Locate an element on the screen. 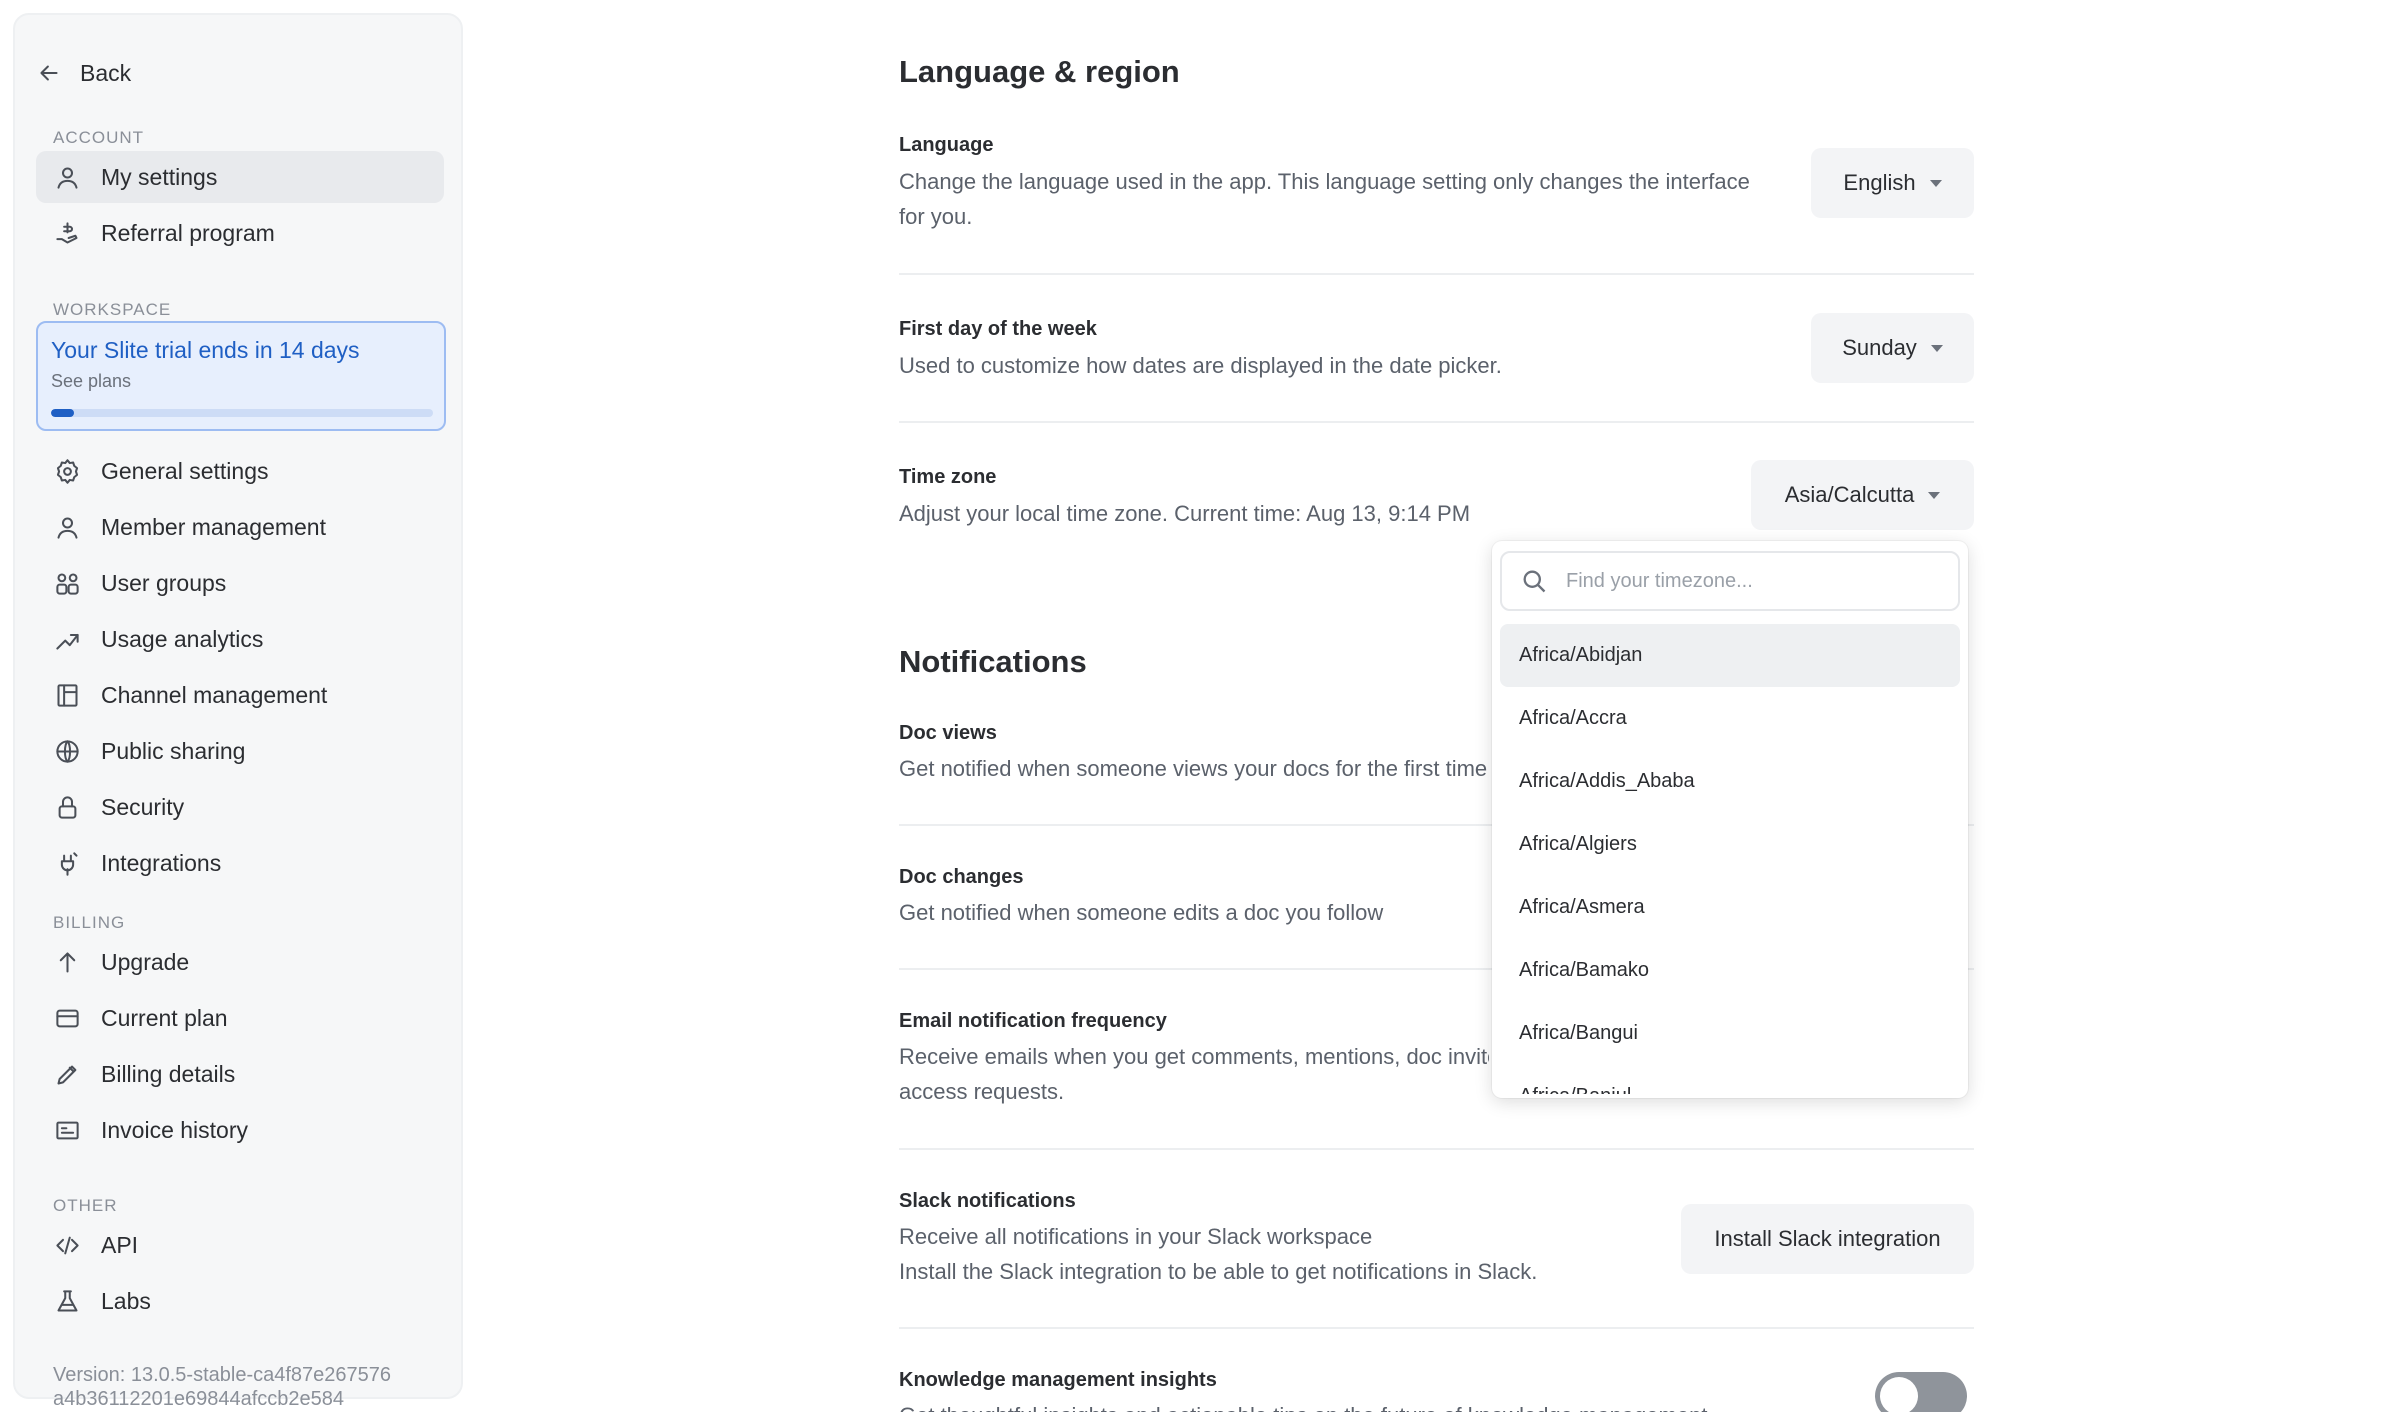  timezone-option: Africa/Banjul is located at coordinates (1730, 1079).